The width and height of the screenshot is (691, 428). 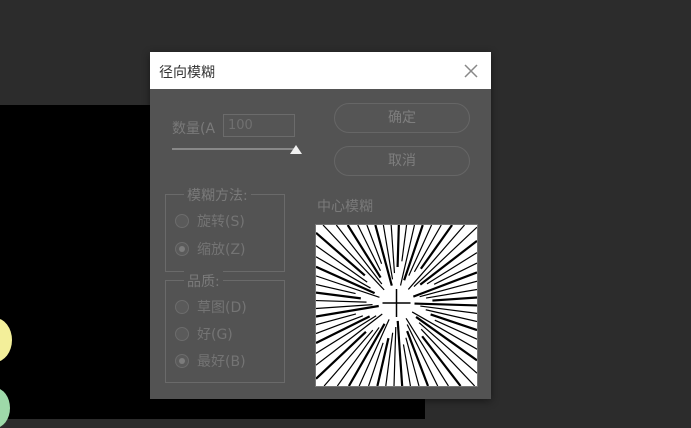 What do you see at coordinates (221, 362) in the screenshot?
I see `radio-best-label: 最好(B)` at bounding box center [221, 362].